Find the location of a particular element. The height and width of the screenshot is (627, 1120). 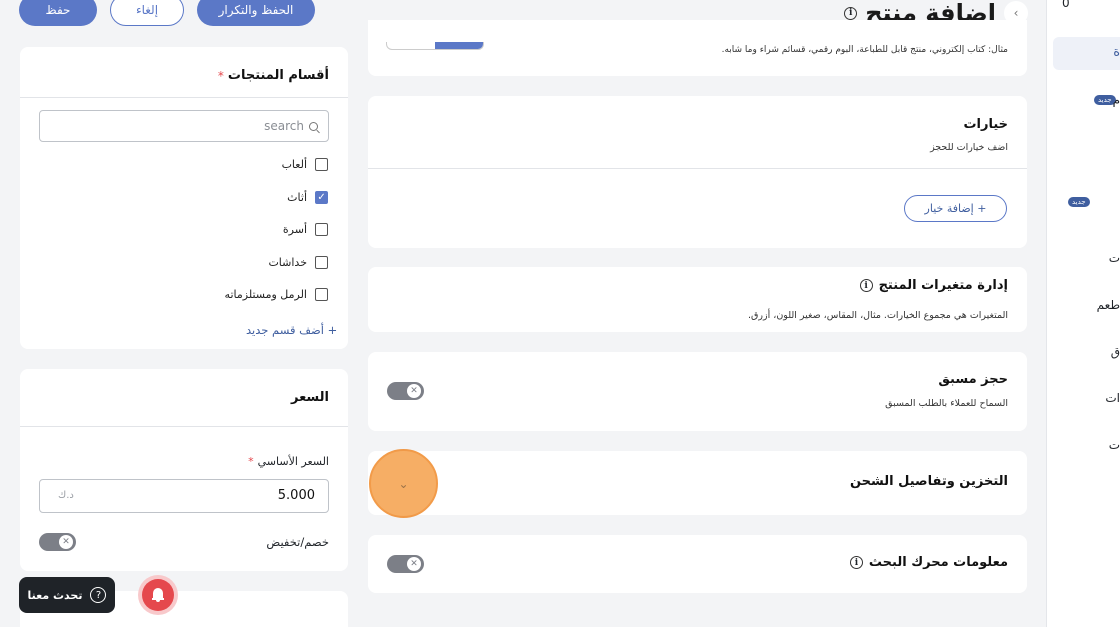

category-item: الرمل ومستلزماته is located at coordinates (276, 294).